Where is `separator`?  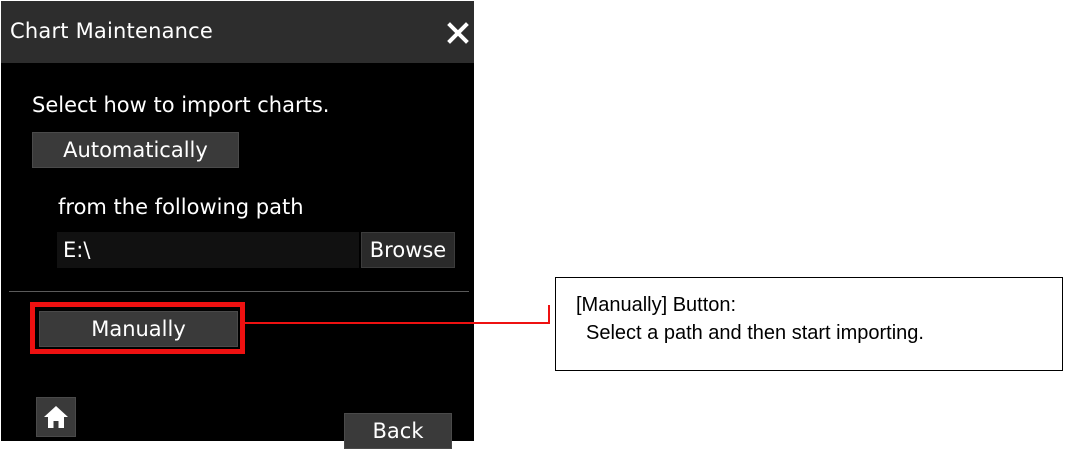
separator is located at coordinates (239, 291).